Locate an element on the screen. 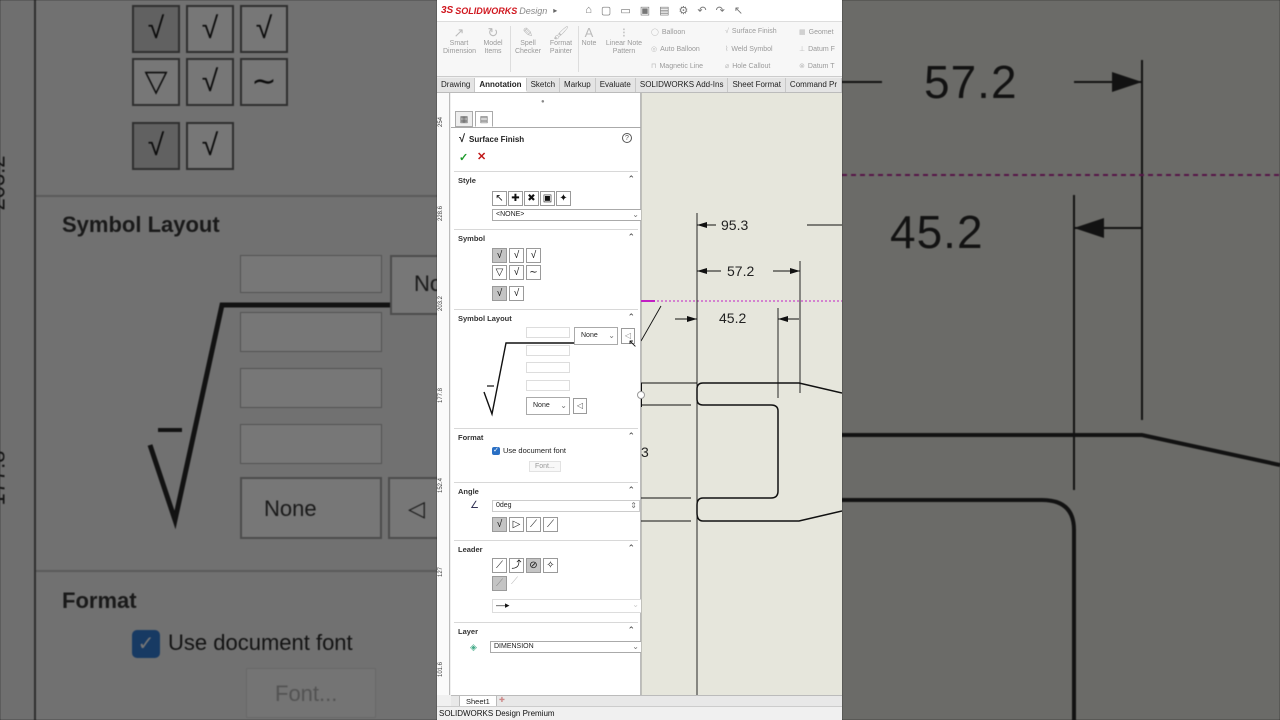  note-button: A Note is located at coordinates (589, 37).